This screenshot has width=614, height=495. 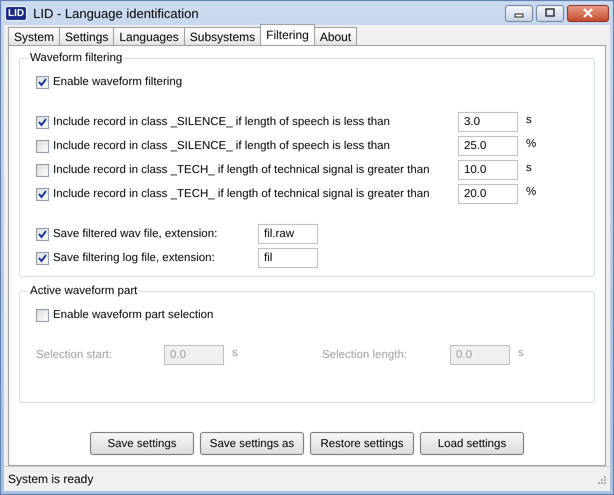 I want to click on tab: Subsystems, so click(x=223, y=36).